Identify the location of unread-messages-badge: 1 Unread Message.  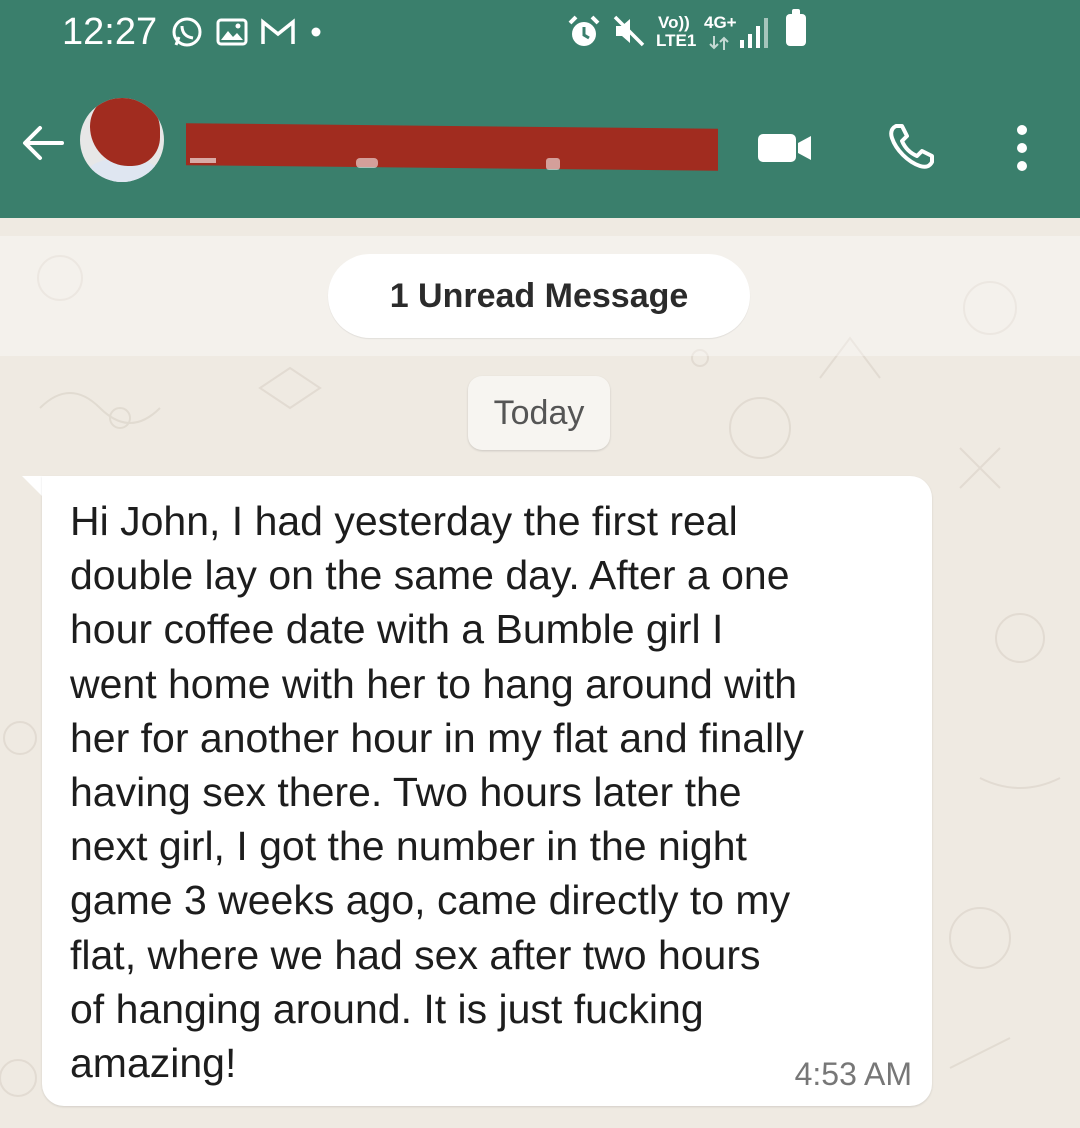
(539, 296).